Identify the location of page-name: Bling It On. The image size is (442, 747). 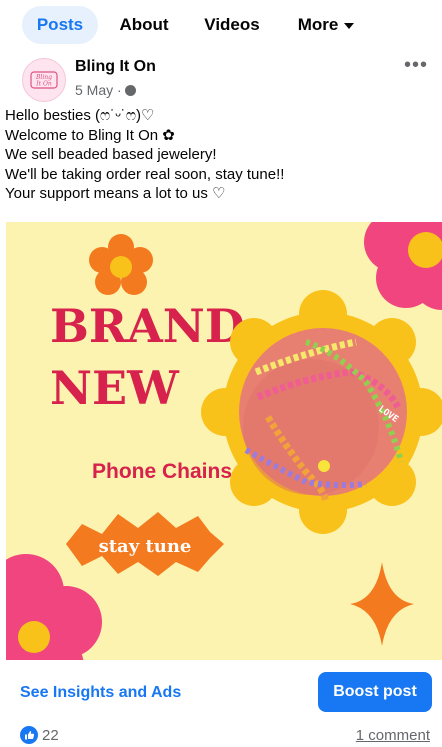
(115, 67).